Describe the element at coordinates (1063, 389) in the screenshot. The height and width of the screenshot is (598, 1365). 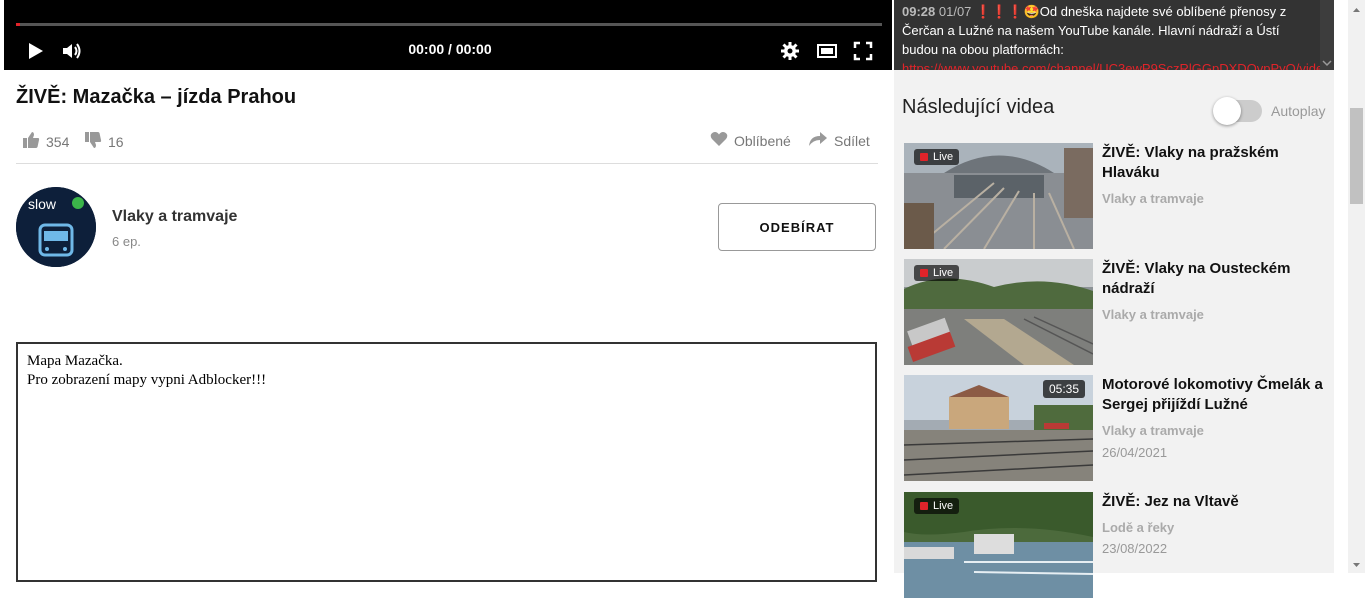
I see `video-duration: 05:35` at that location.